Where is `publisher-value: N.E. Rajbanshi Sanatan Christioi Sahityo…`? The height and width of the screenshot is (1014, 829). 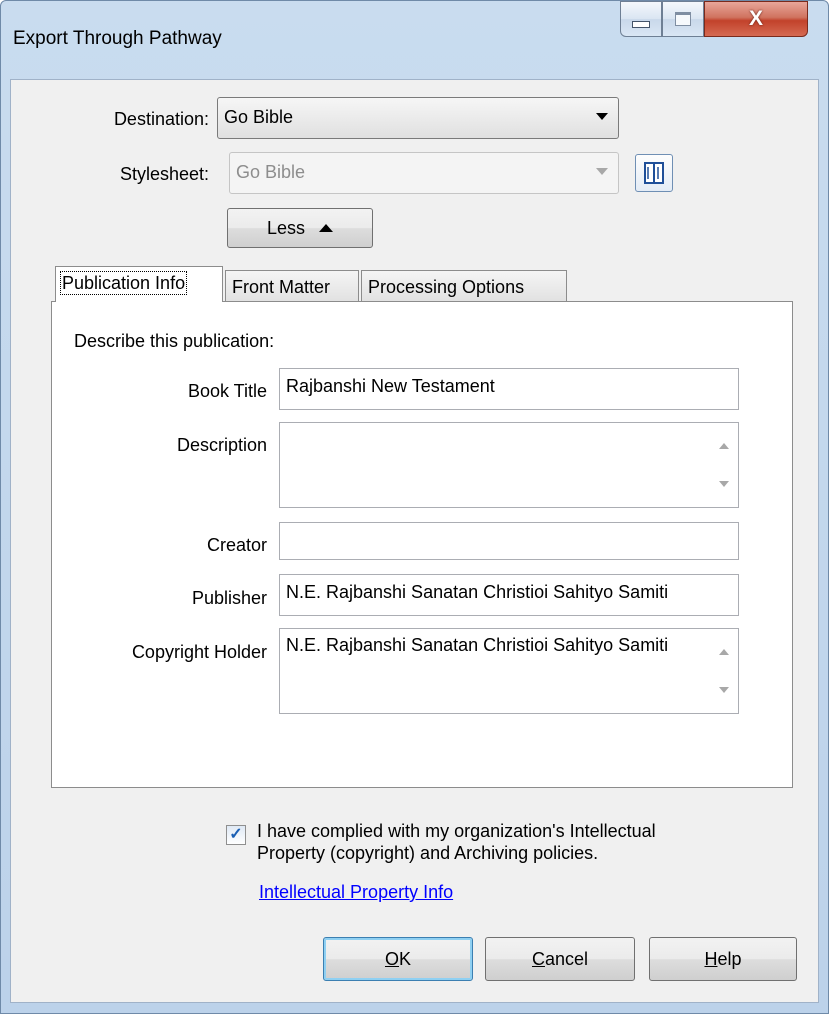 publisher-value: N.E. Rajbanshi Sanatan Christioi Sahityo… is located at coordinates (477, 592).